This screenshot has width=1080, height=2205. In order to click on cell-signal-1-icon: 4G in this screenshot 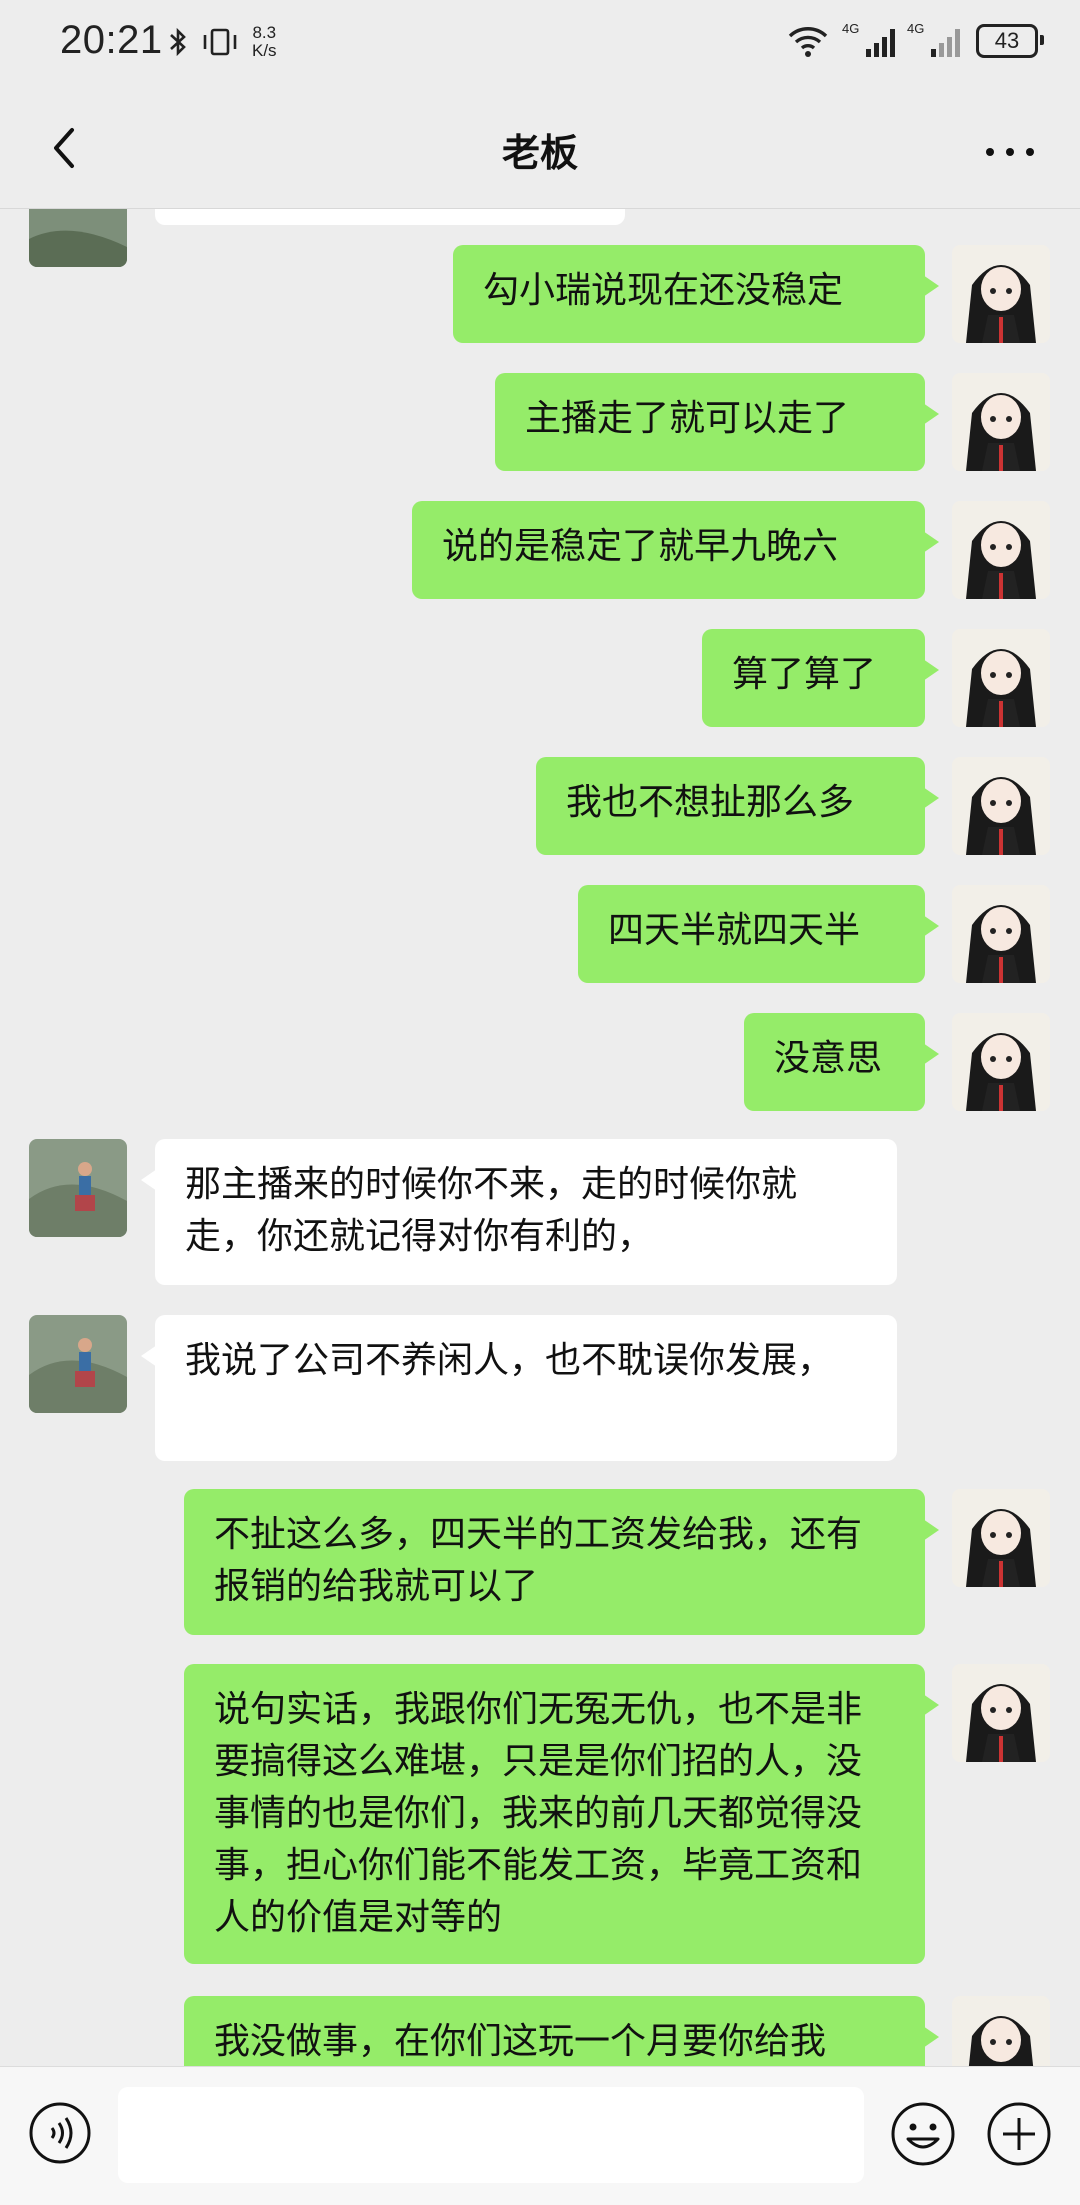, I will do `click(868, 39)`.